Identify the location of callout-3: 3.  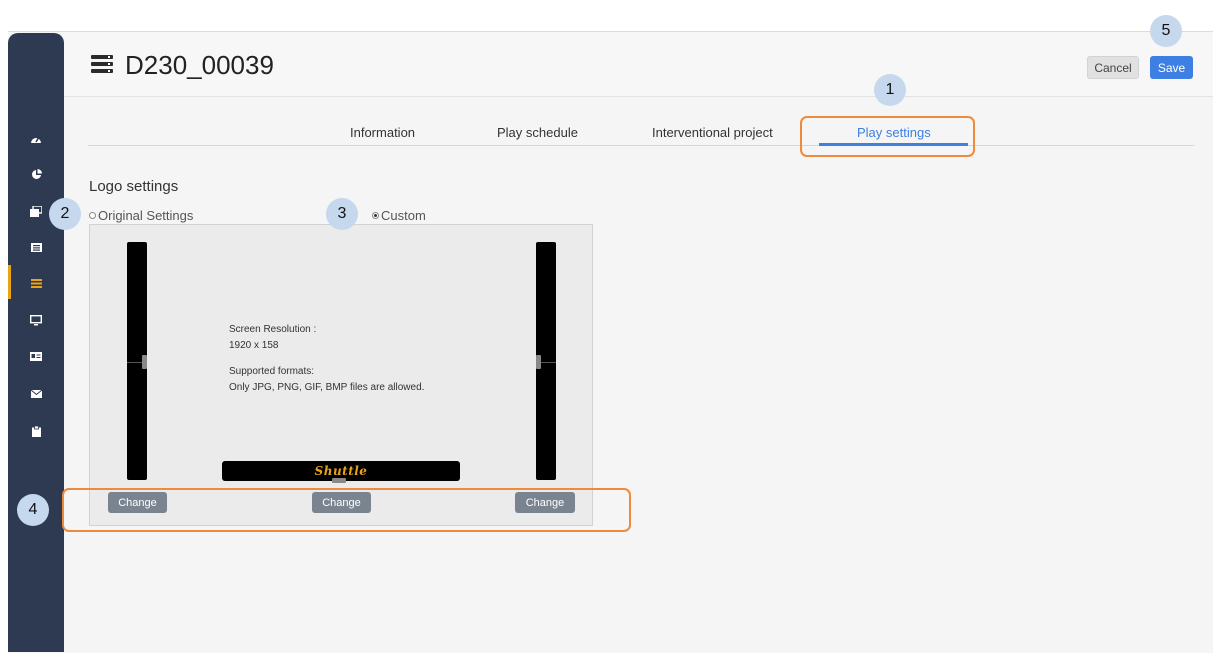
(342, 214).